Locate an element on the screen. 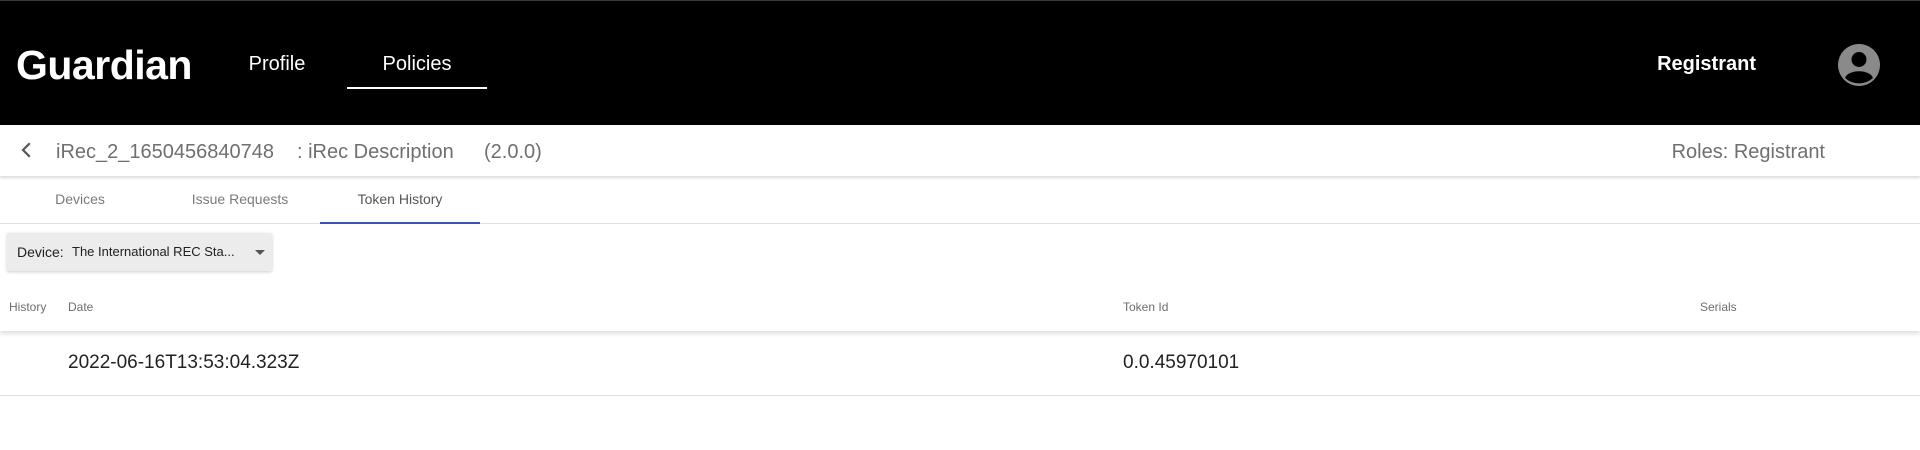 This screenshot has height=450, width=1920. roles-label: Roles: Registrant is located at coordinates (1748, 152).